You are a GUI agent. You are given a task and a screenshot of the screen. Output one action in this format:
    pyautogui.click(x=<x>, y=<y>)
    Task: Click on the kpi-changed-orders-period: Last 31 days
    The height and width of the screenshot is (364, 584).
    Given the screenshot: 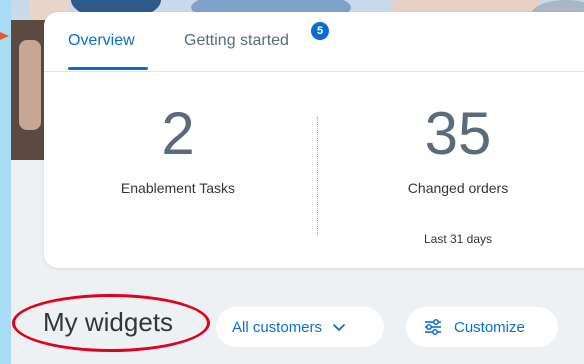 What is the action you would take?
    pyautogui.click(x=458, y=239)
    